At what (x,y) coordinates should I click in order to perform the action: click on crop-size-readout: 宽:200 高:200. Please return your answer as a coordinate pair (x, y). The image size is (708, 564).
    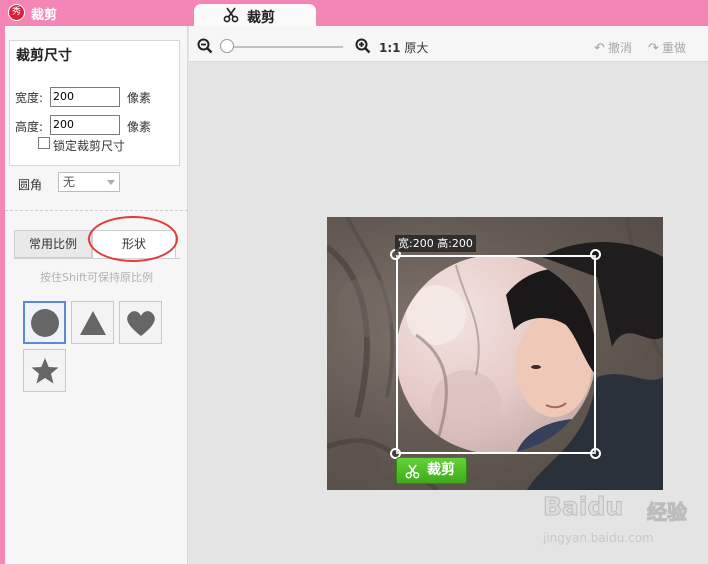
    Looking at the image, I should click on (435, 243).